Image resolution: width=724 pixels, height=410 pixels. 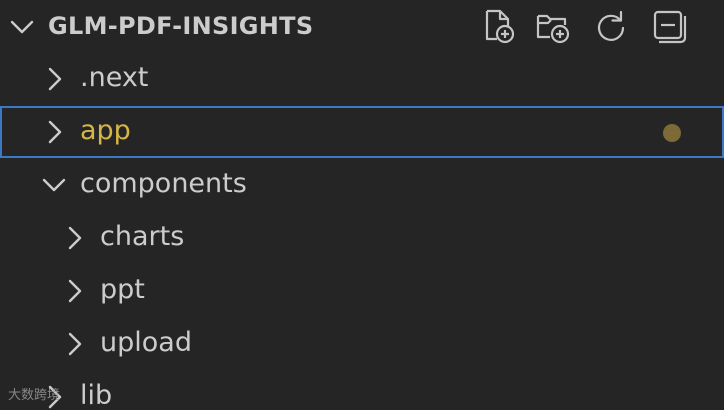 I want to click on modified-dot-icon, so click(x=672, y=133).